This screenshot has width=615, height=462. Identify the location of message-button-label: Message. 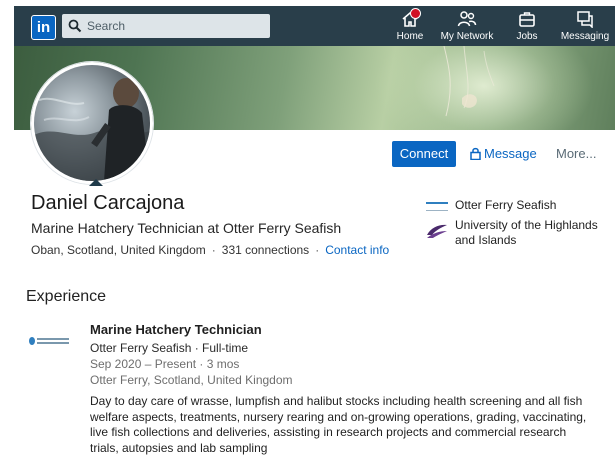
(510, 153).